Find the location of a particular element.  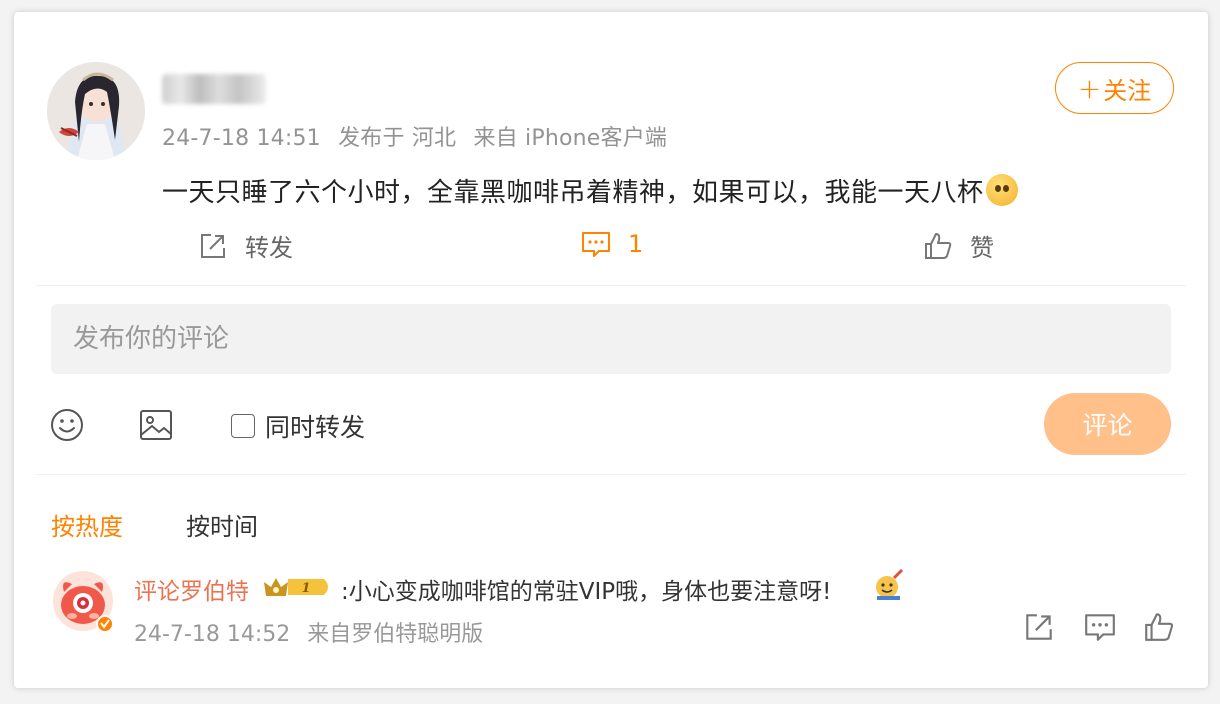

comment-count: 1 is located at coordinates (636, 244).